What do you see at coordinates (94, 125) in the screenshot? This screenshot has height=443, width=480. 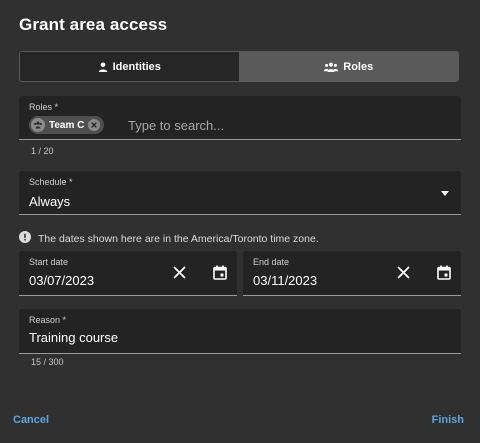 I see `remove-chip-icon` at bounding box center [94, 125].